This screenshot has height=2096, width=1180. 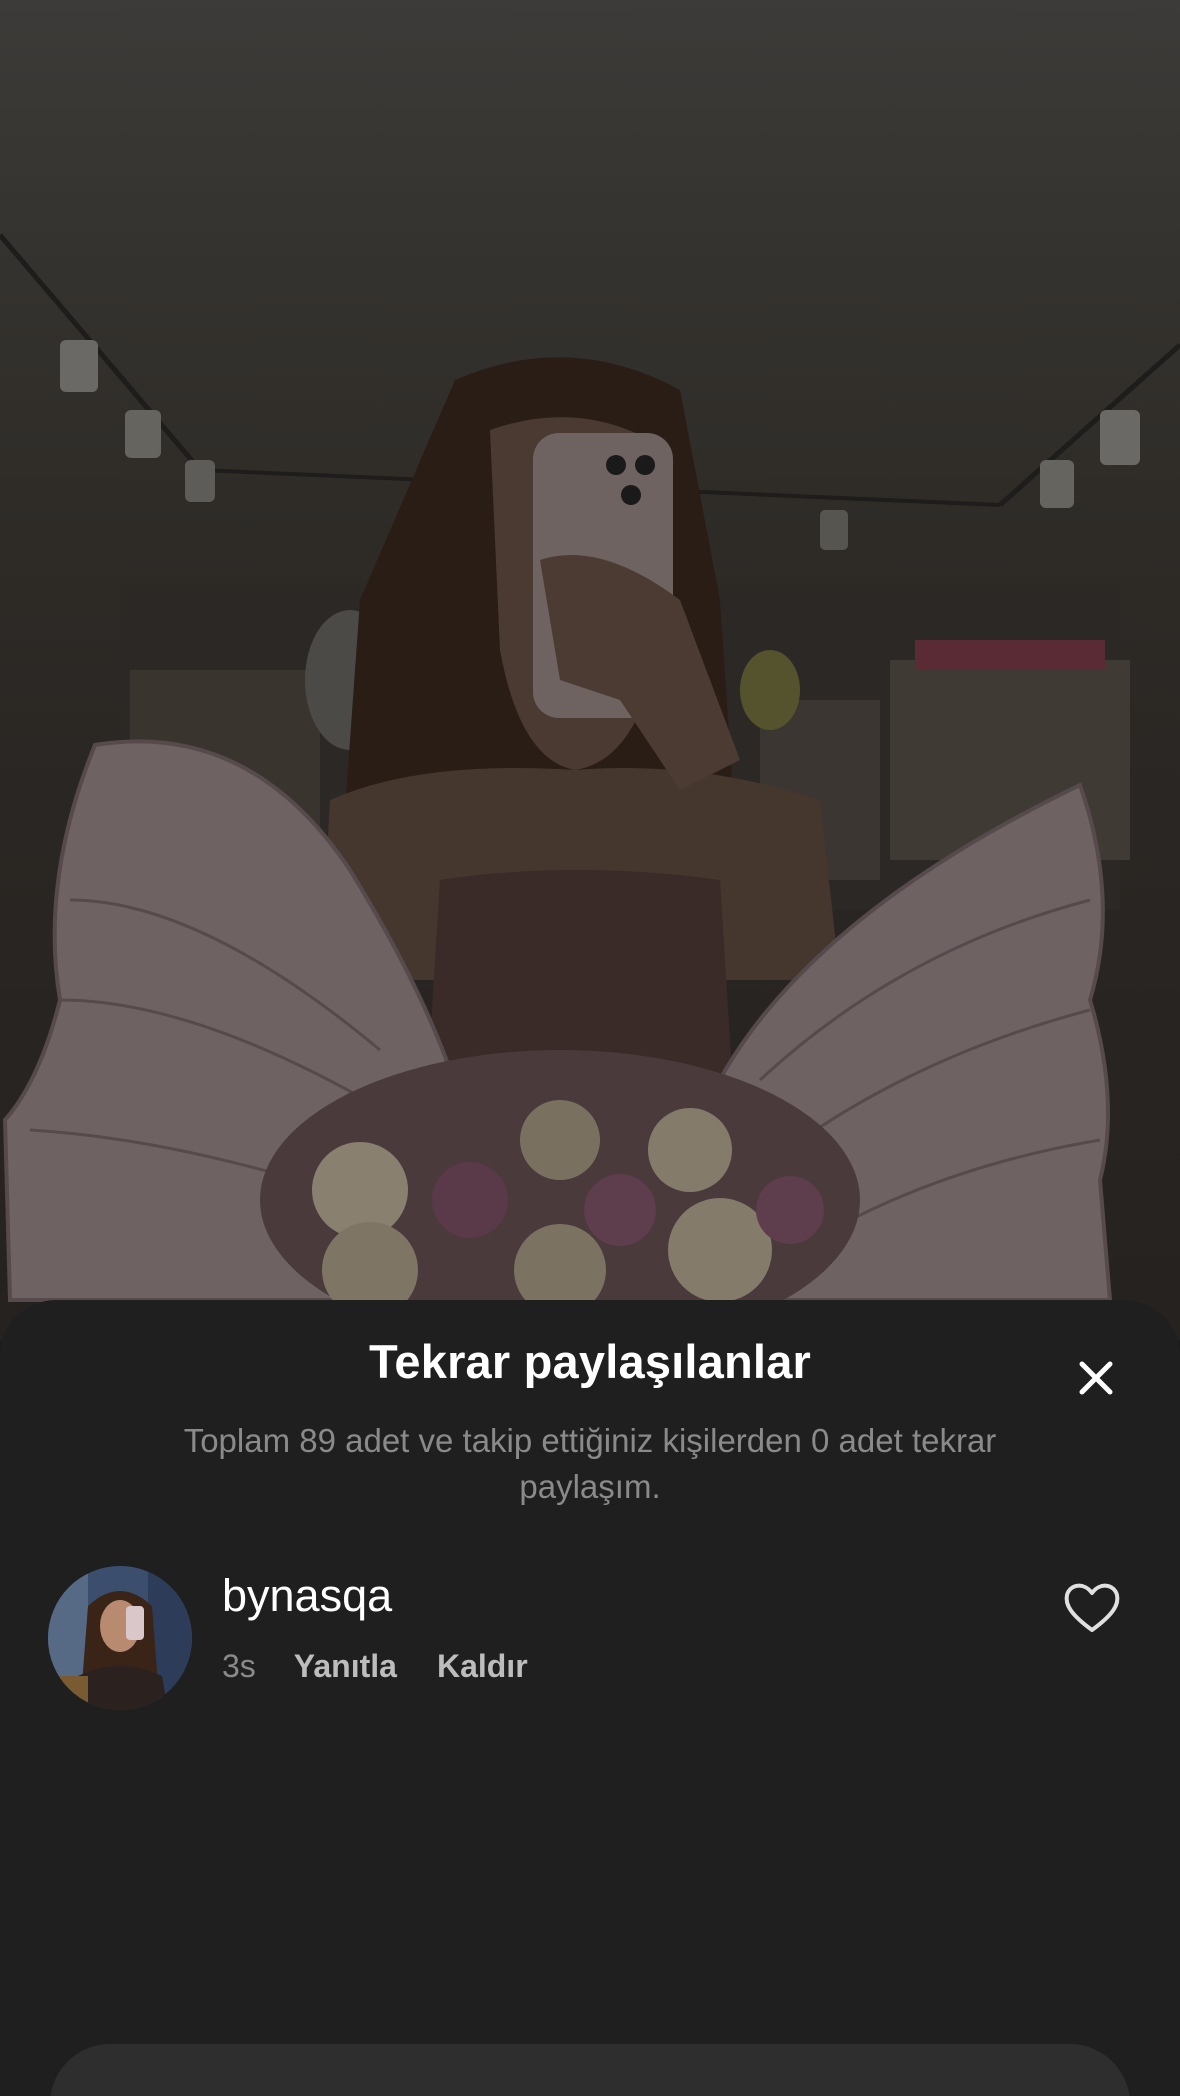 What do you see at coordinates (590, 1361) in the screenshot?
I see `sheet-title: Tekrar paylaşılanlar` at bounding box center [590, 1361].